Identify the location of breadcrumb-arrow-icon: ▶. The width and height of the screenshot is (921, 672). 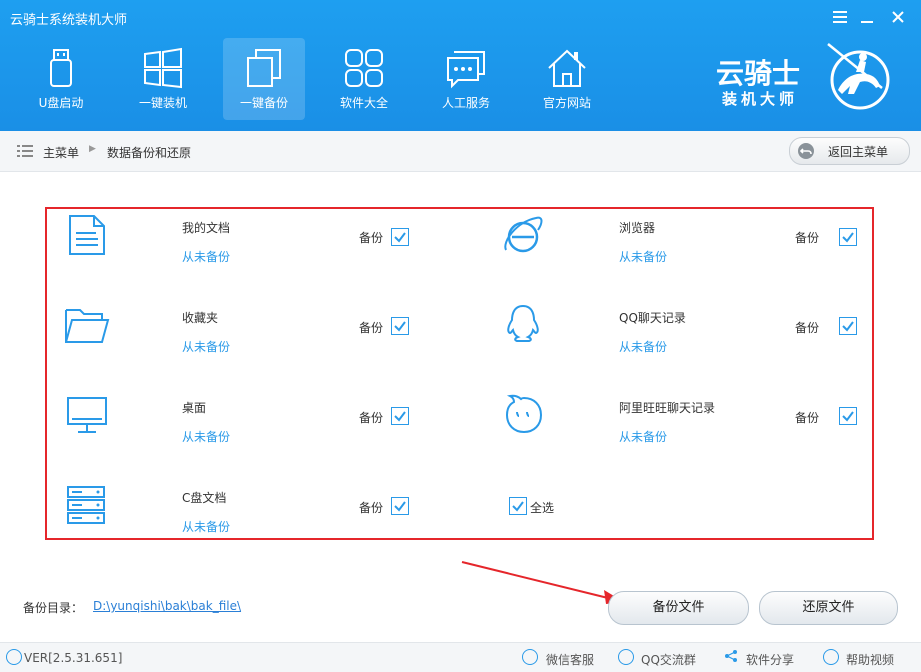
(92, 149).